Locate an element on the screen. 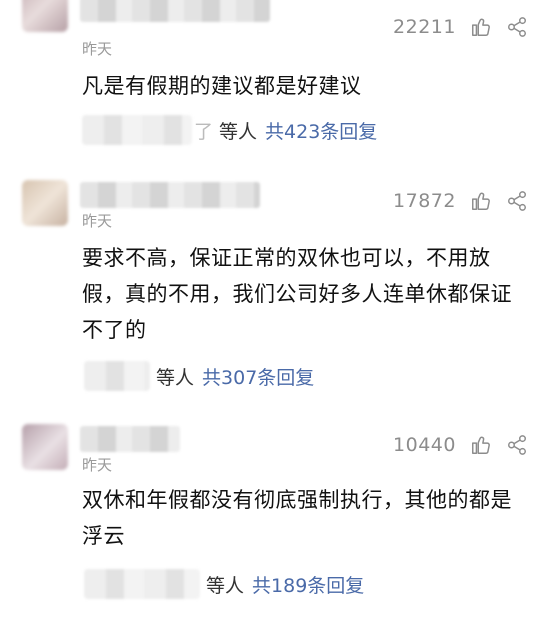  reply-summary: 了 等人 共423条回复 is located at coordinates (229, 130).